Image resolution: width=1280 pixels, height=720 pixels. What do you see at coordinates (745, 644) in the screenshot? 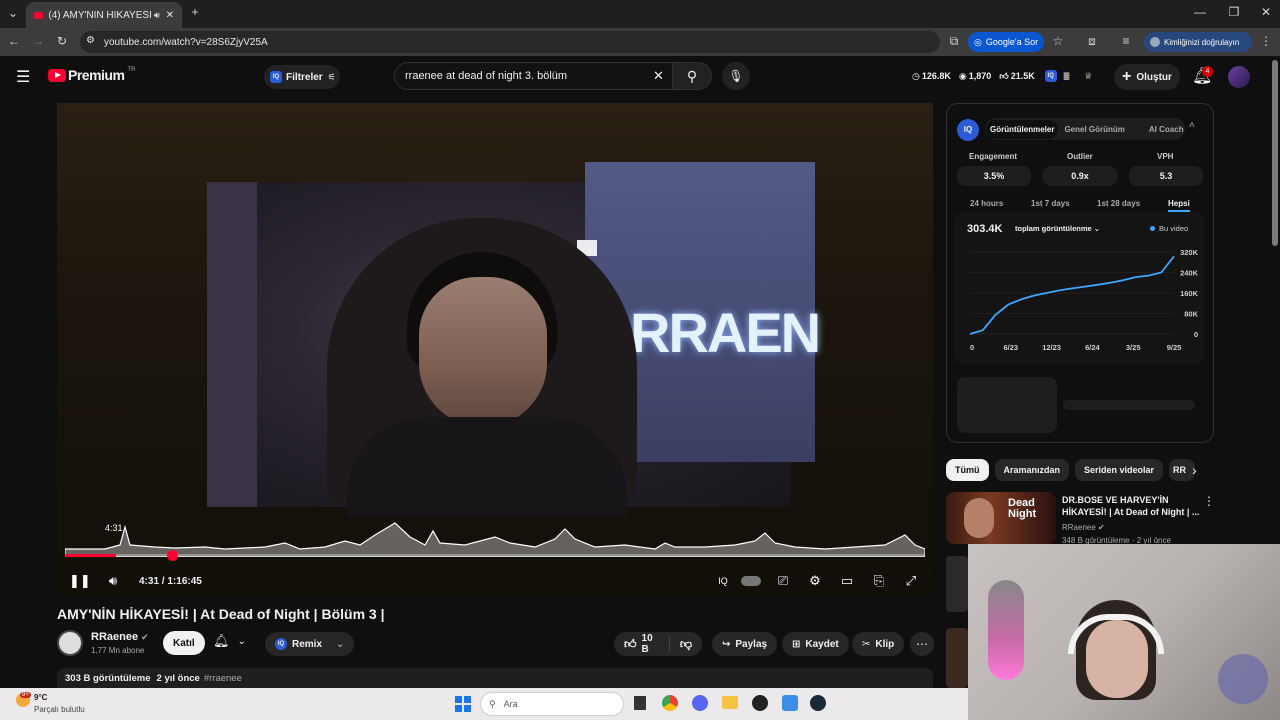
I see `share-button: ↪ Paylaş` at bounding box center [745, 644].